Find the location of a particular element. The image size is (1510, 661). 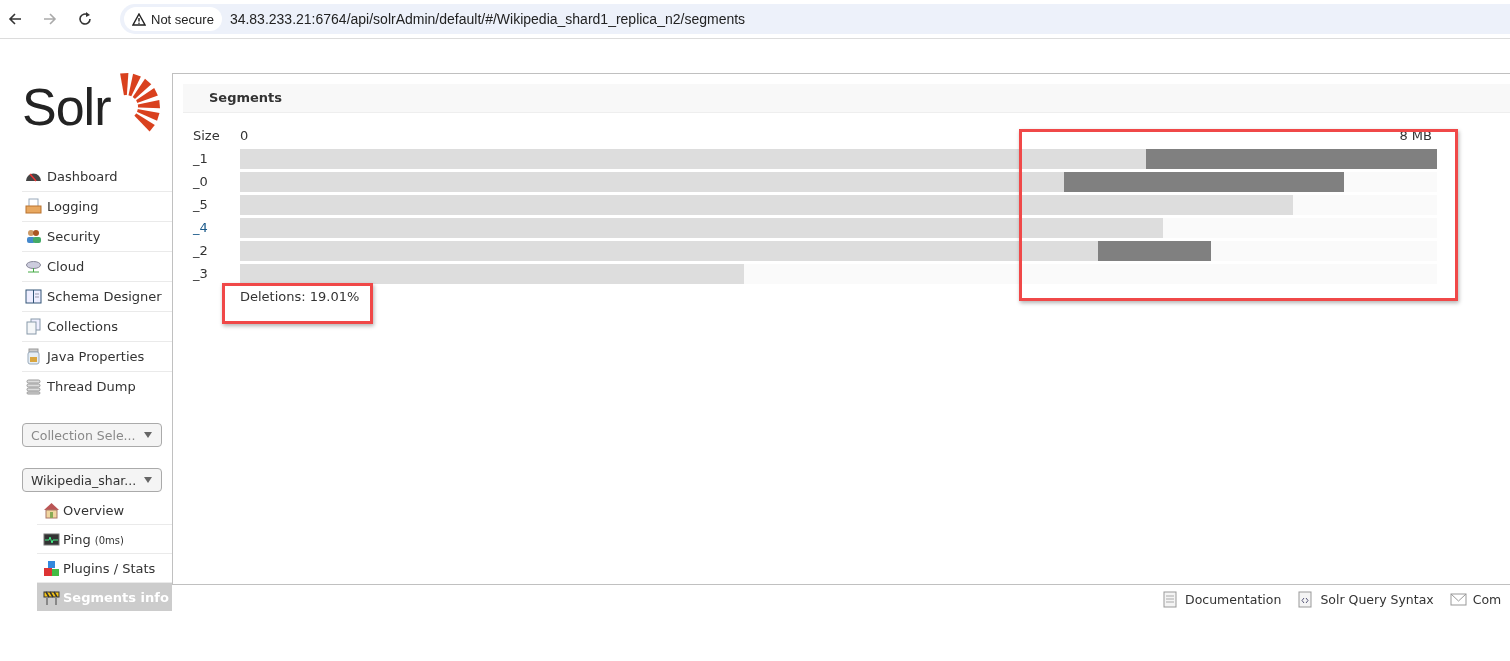

book-icon is located at coordinates (33, 296).